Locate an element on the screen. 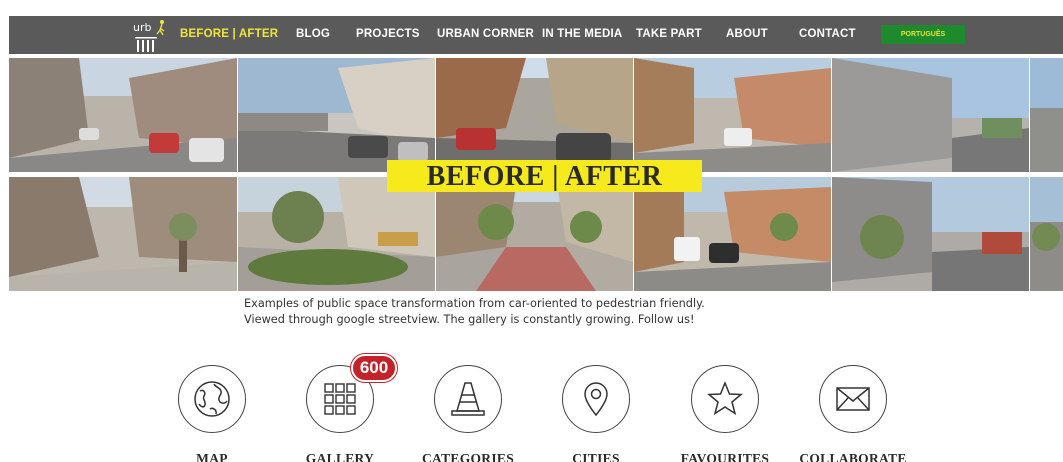 Image resolution: width=1063 pixels, height=462 pixels. nav-item-blog: BLOG is located at coordinates (313, 34).